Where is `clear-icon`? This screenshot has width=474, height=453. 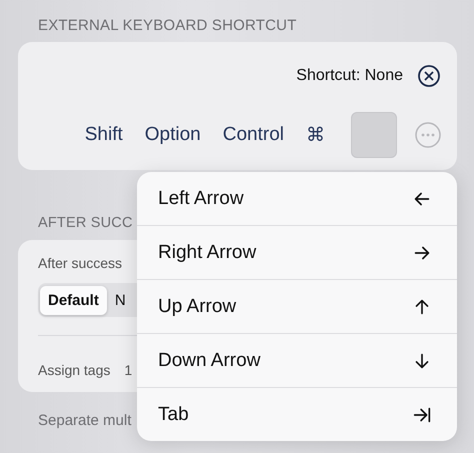 clear-icon is located at coordinates (429, 76).